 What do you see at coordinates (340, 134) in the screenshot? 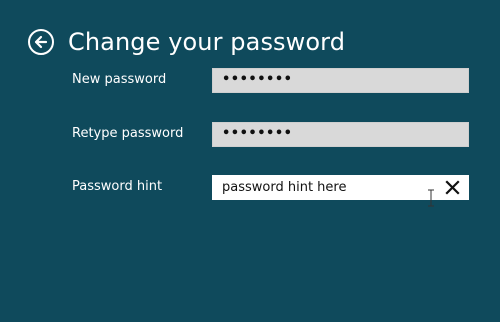
I see `retype-password-field: ••••••••` at bounding box center [340, 134].